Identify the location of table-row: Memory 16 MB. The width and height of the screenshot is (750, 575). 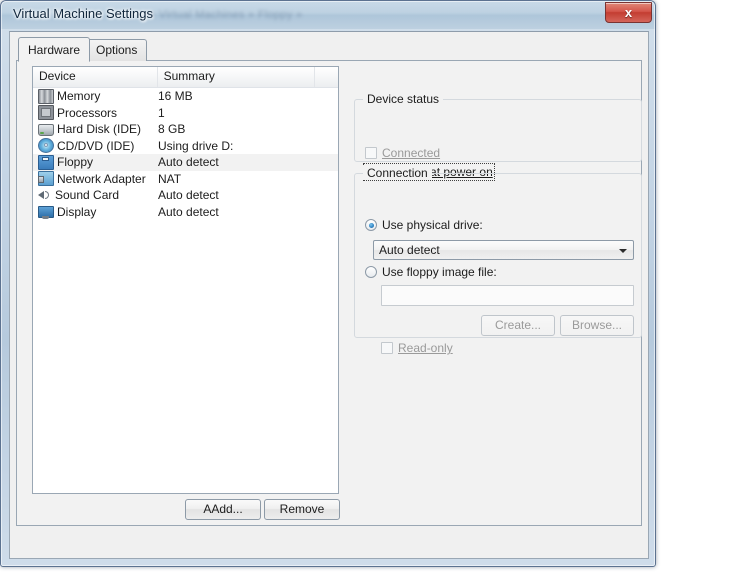
(185, 96).